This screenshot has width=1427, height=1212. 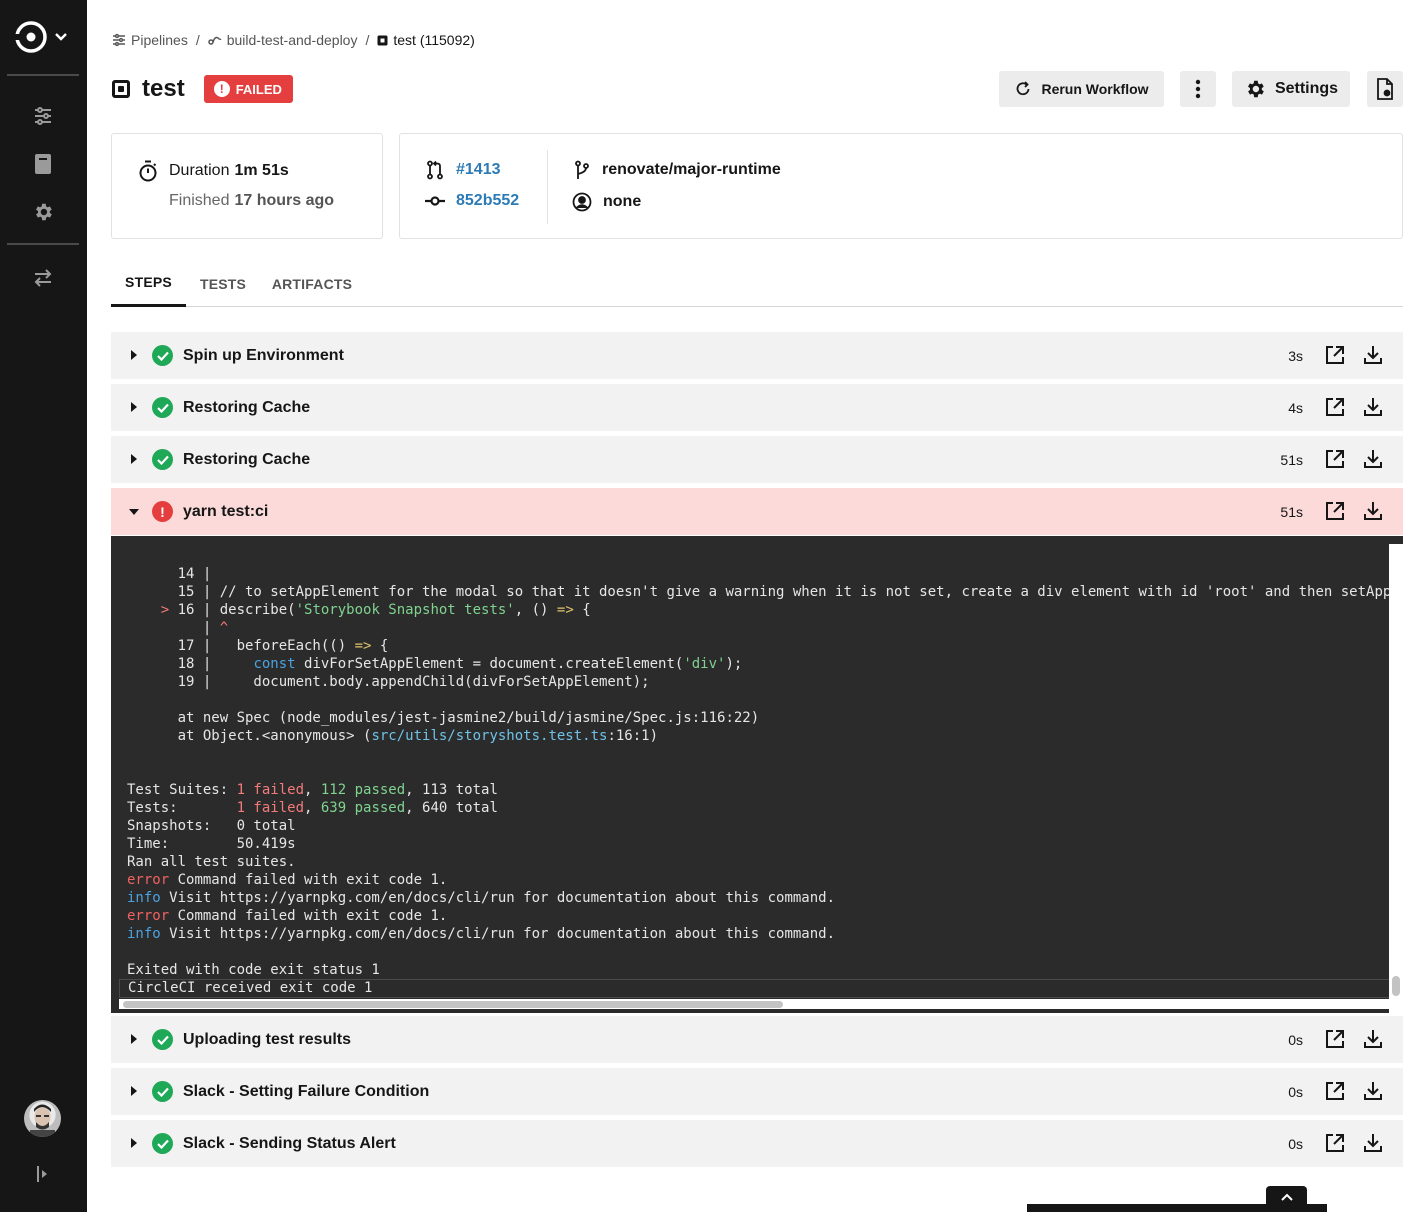 What do you see at coordinates (199, 200) in the screenshot?
I see `finished-label: Finished` at bounding box center [199, 200].